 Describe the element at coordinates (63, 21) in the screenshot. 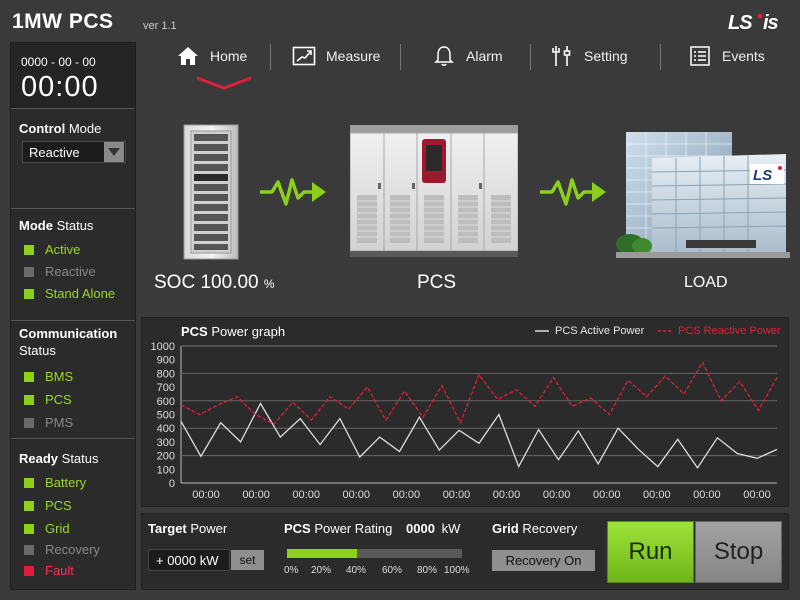

I see `app-title: 1MW PCS` at that location.